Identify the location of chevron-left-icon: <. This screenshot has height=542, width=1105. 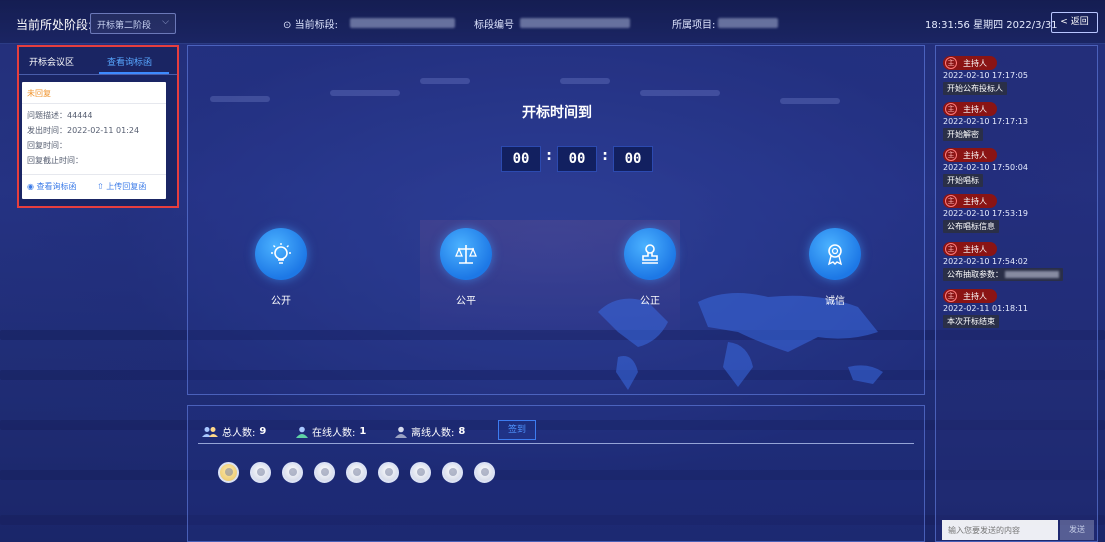
(1064, 22).